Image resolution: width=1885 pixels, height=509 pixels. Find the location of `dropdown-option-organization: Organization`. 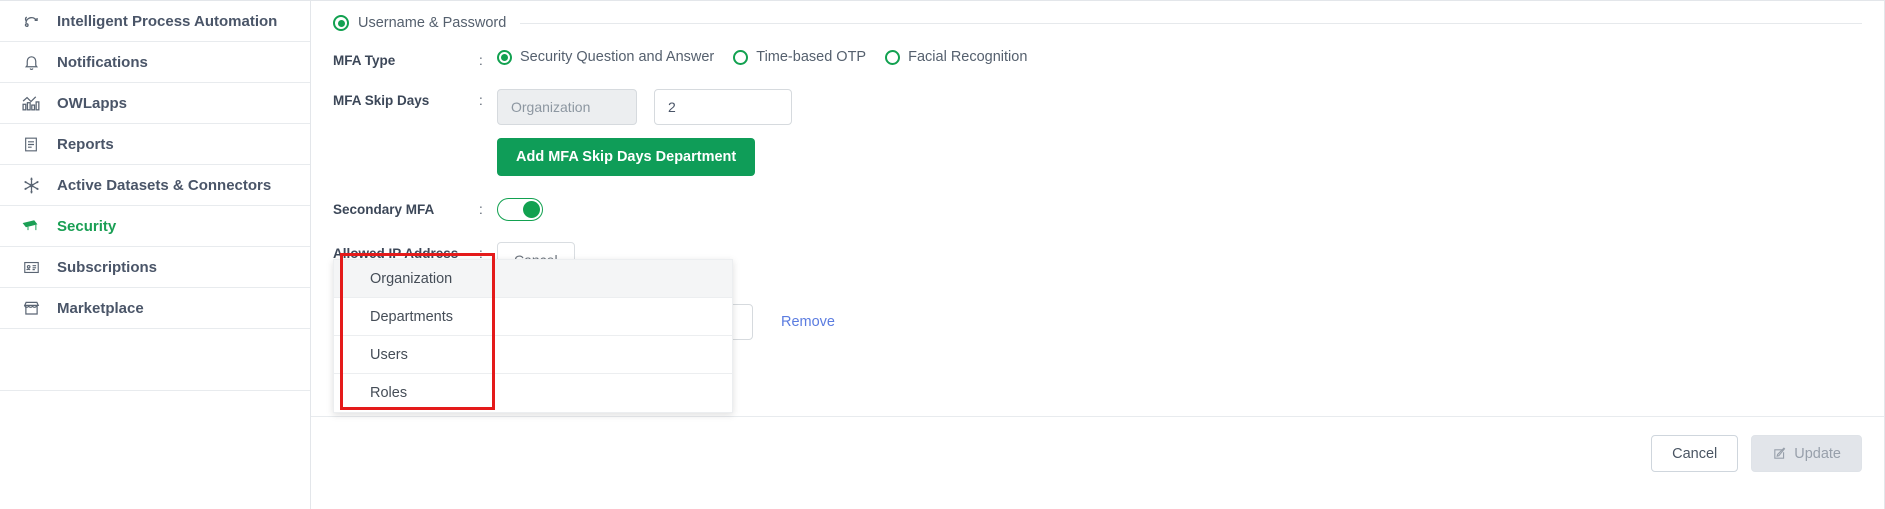

dropdown-option-organization: Organization is located at coordinates (533, 279).